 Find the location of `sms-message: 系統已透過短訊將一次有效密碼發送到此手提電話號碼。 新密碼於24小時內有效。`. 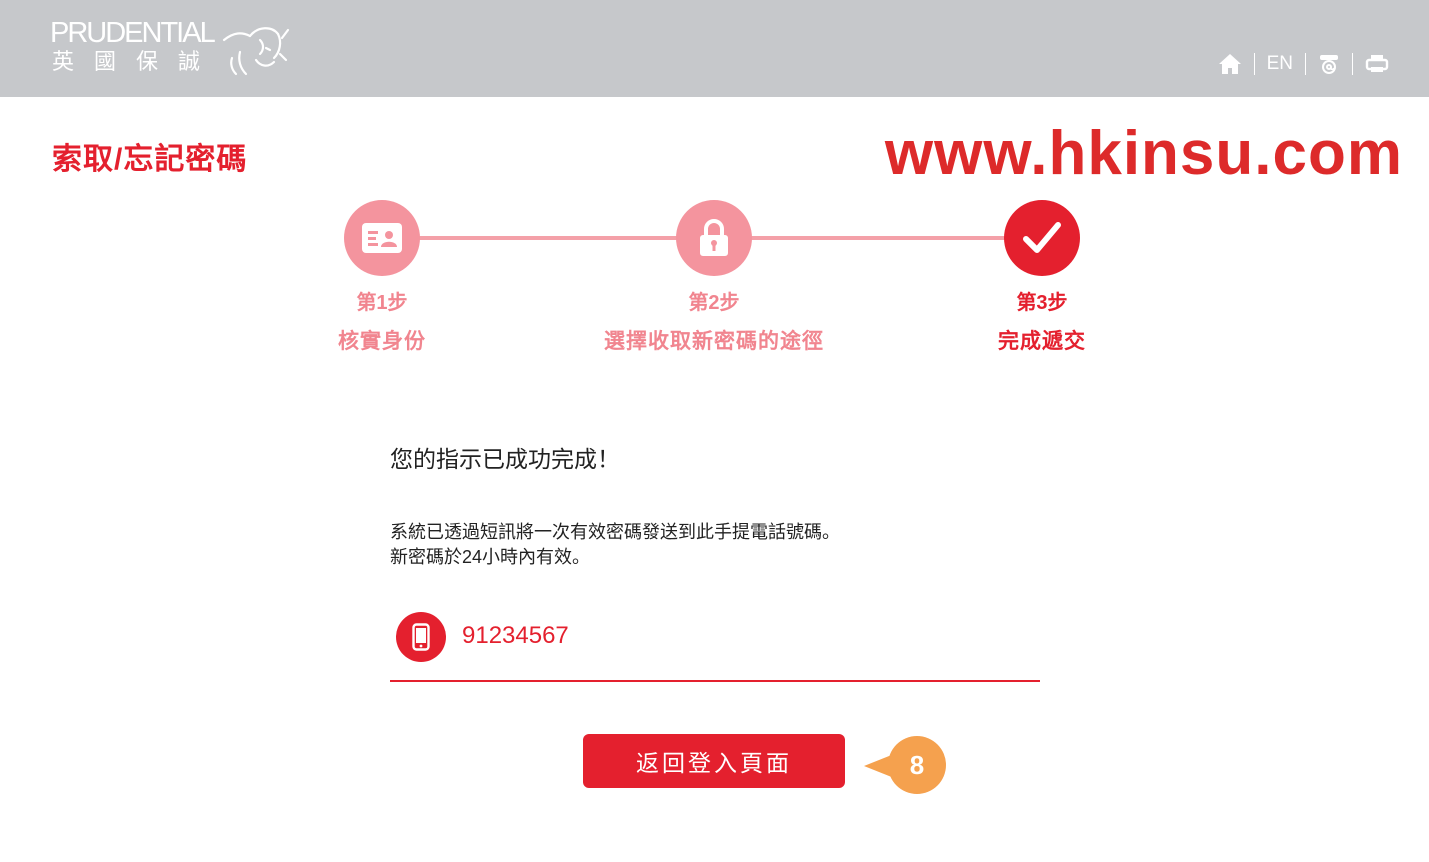

sms-message: 系統已透過短訊將一次有效密碼發送到此手提電話號碼。 新密碼於24小時內有效。 is located at coordinates (615, 545).